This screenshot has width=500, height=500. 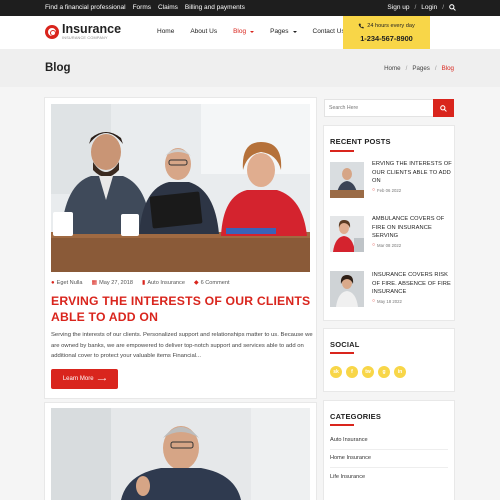 What do you see at coordinates (387, 301) in the screenshot?
I see `recent-post-date-3: ○ May 18 2022` at bounding box center [387, 301].